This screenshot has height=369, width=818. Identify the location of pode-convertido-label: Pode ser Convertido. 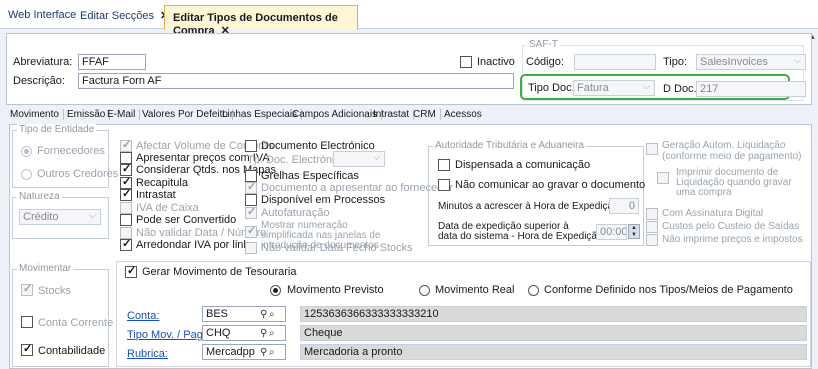
(186, 220).